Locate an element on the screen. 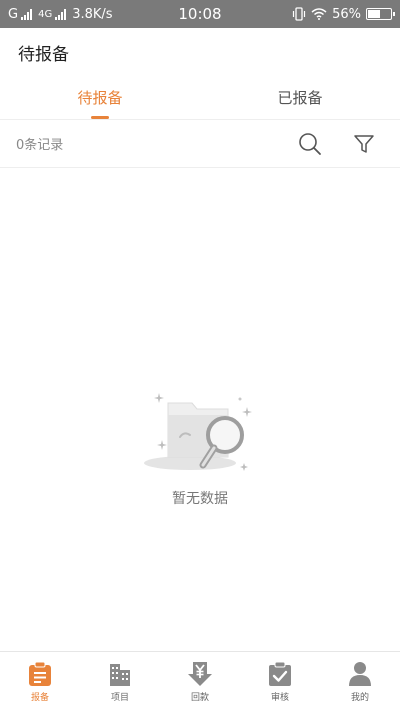  network-speed: 3.8K/s is located at coordinates (92, 14).